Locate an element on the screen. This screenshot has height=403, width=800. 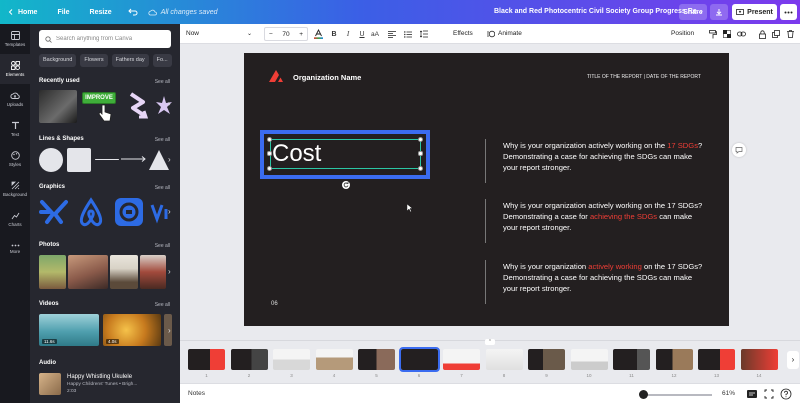
bold-button: B is located at coordinates (334, 34).